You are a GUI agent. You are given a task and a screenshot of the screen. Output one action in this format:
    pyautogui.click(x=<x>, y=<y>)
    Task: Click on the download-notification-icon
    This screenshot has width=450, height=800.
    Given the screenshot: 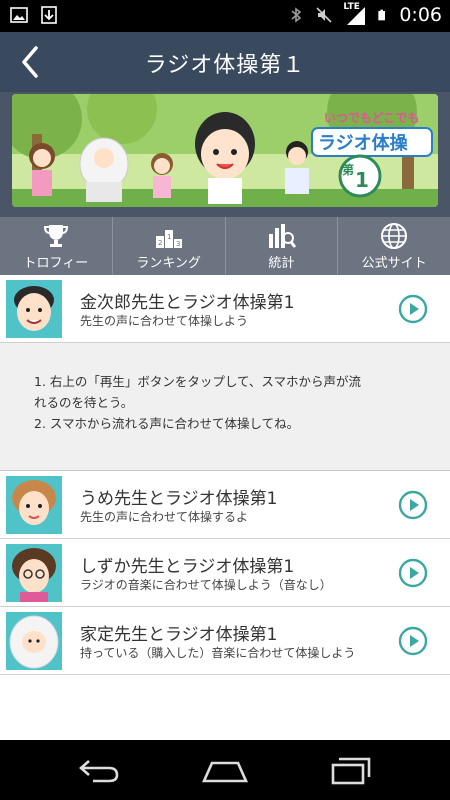 What is the action you would take?
    pyautogui.click(x=49, y=15)
    